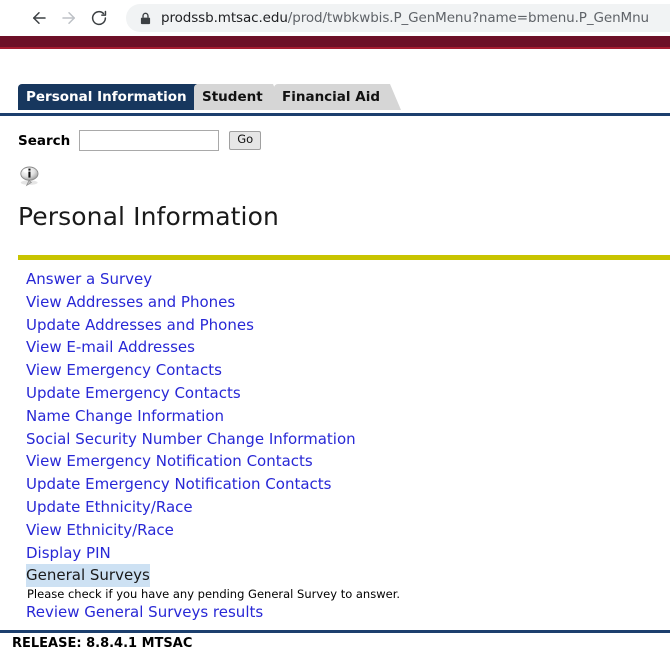  I want to click on brand-banner, so click(335, 42).